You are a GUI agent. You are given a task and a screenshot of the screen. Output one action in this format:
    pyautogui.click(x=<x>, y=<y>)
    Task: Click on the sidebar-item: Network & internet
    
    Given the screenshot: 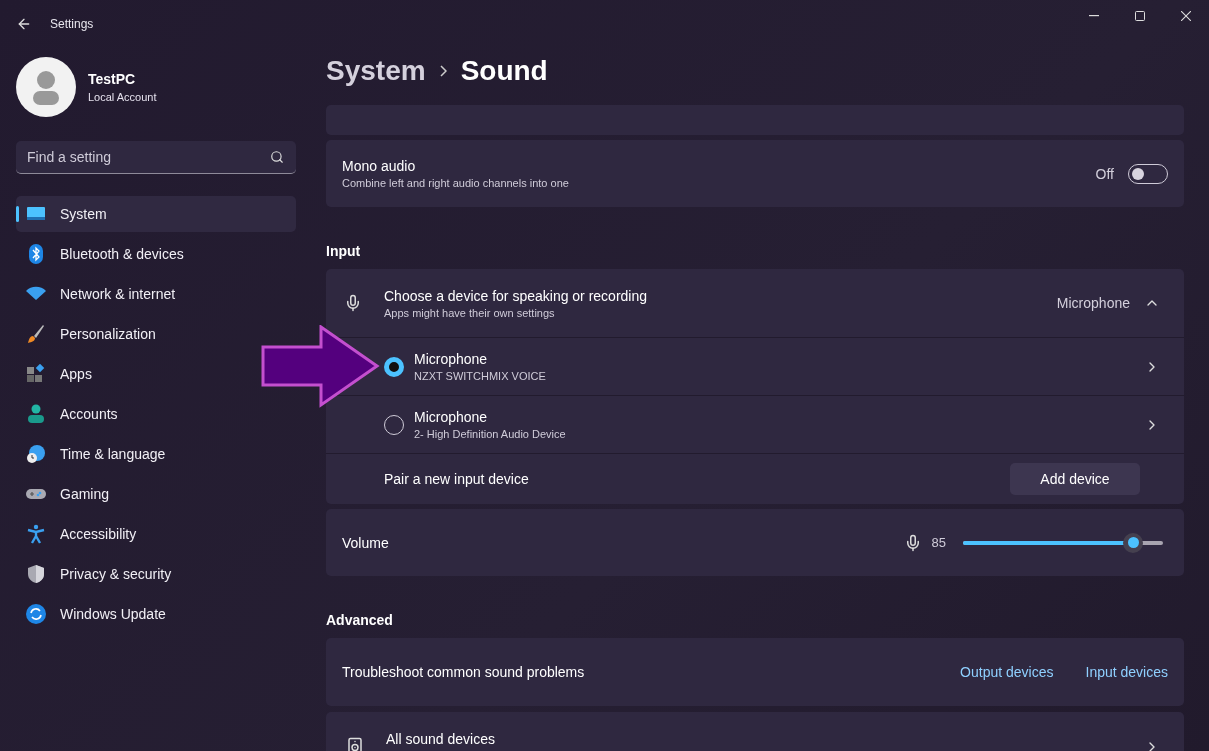 What is the action you would take?
    pyautogui.click(x=98, y=294)
    